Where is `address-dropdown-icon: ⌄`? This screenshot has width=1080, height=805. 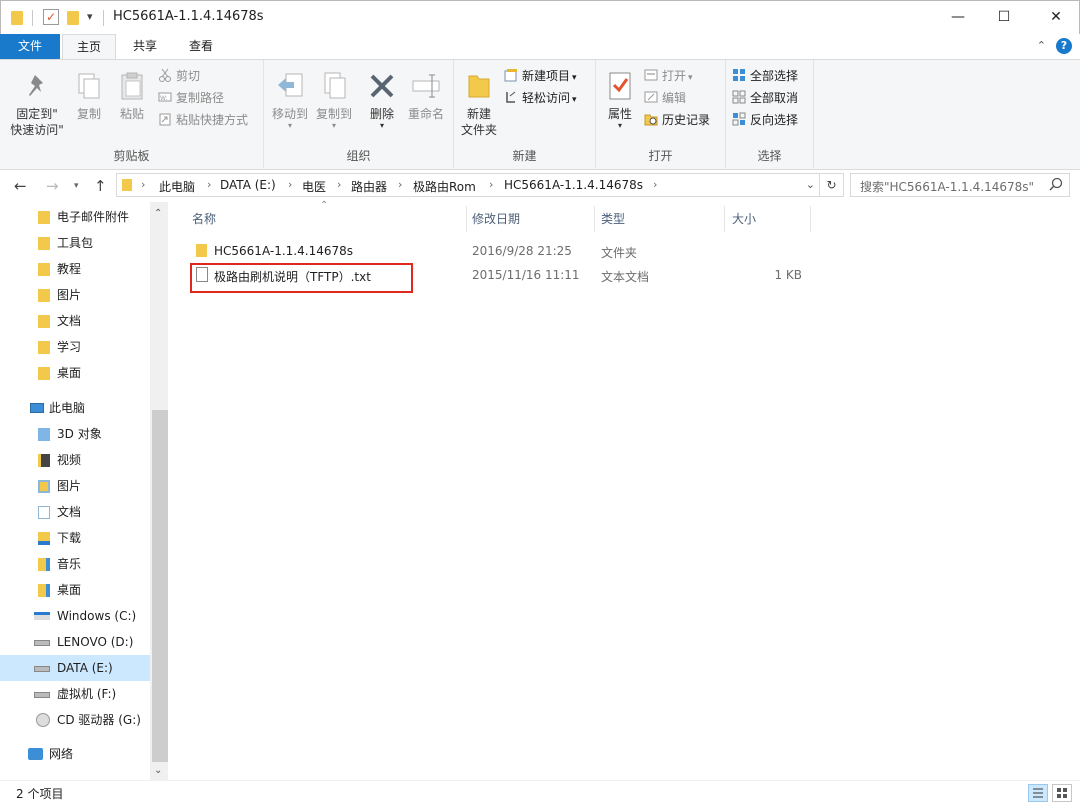
address-dropdown-icon: ⌄ is located at coordinates (810, 184).